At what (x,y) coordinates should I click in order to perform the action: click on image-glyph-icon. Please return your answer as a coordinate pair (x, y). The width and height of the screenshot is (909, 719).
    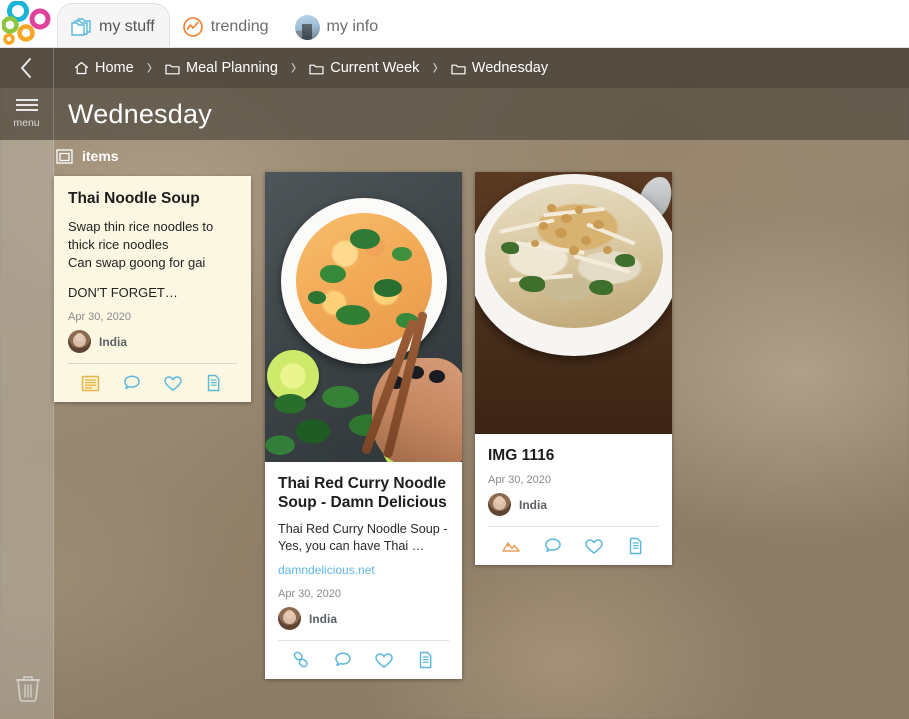
    Looking at the image, I should click on (511, 547).